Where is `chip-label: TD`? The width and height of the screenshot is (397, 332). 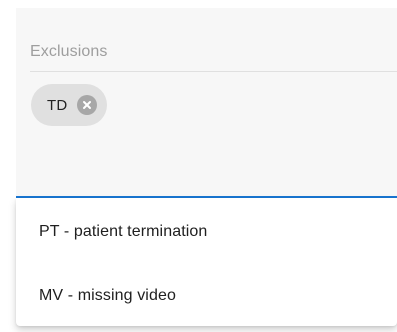
chip-label: TD is located at coordinates (57, 105).